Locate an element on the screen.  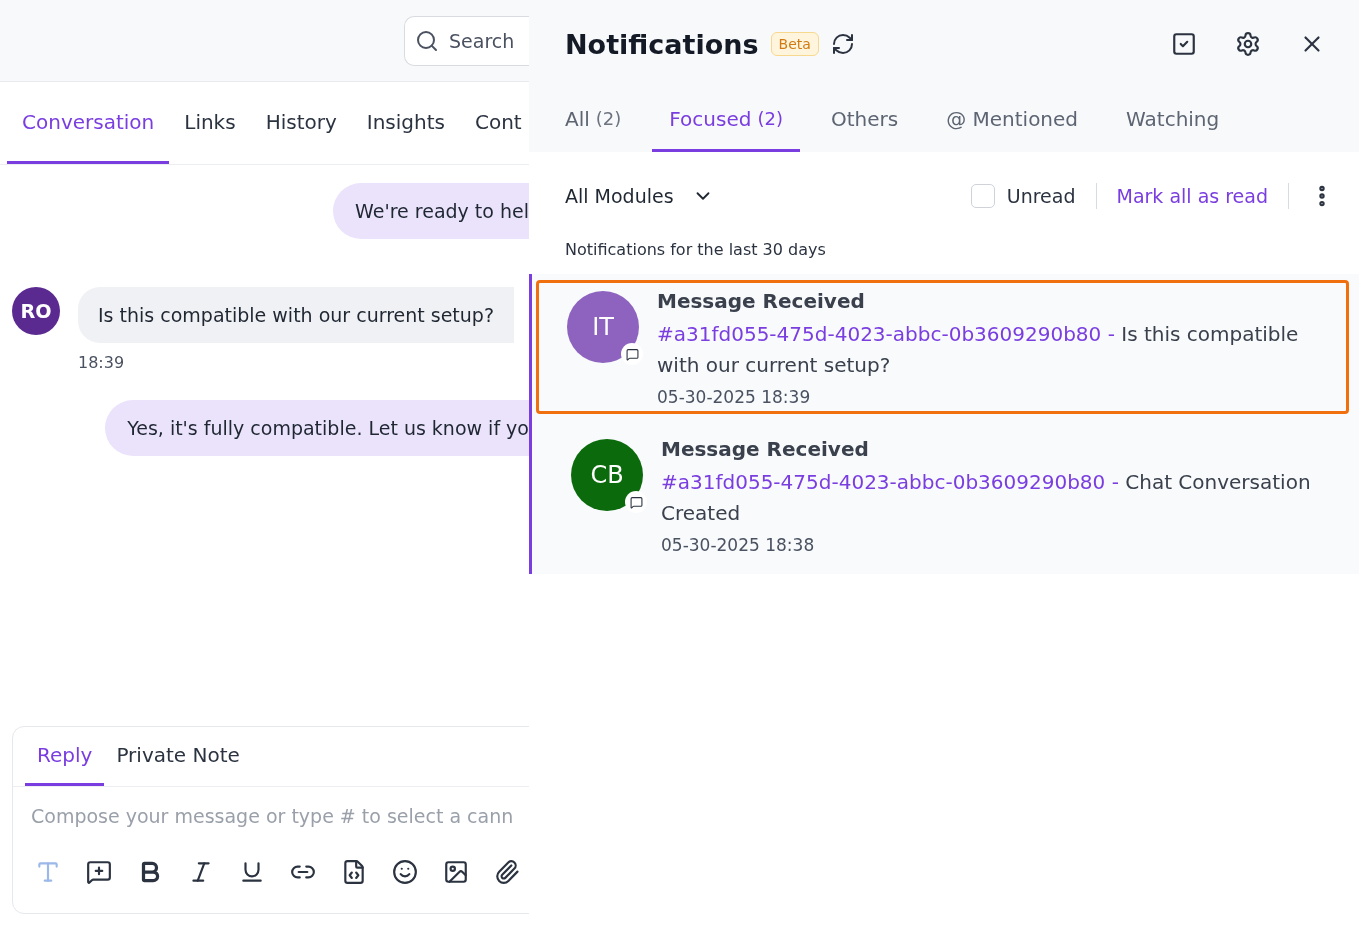
settings-icon is located at coordinates (1248, 44).